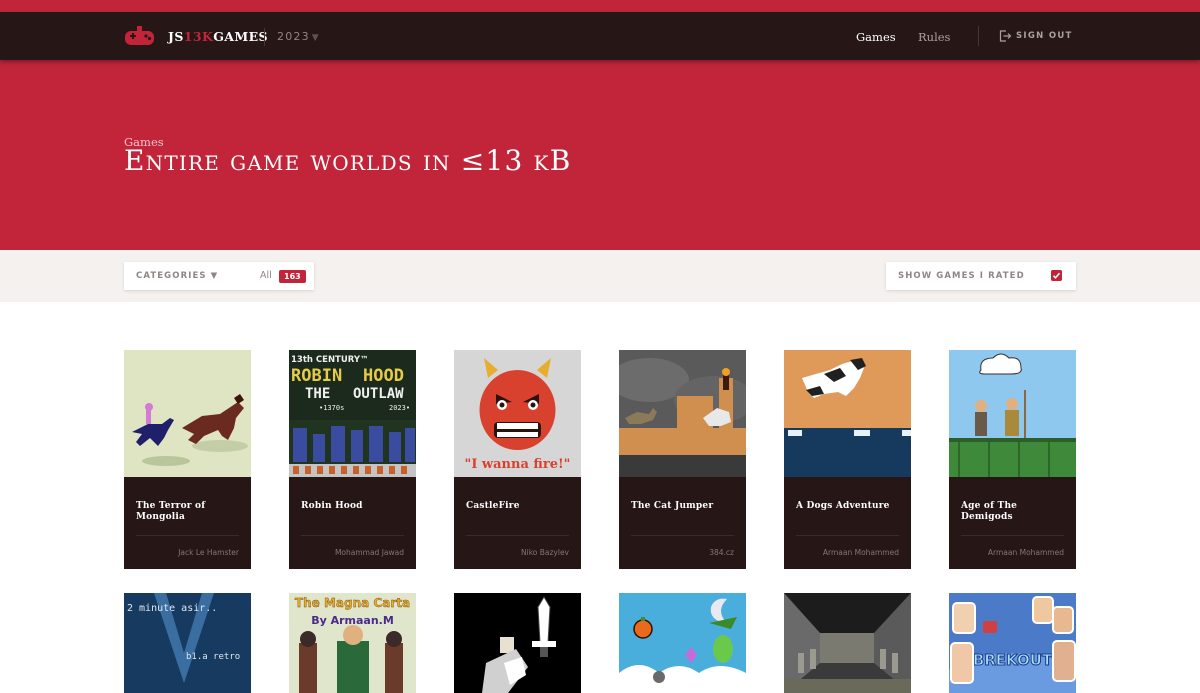 The width and height of the screenshot is (1200, 693). Describe the element at coordinates (330, 360) in the screenshot. I see `svg-text: 13th CENTURY™` at that location.